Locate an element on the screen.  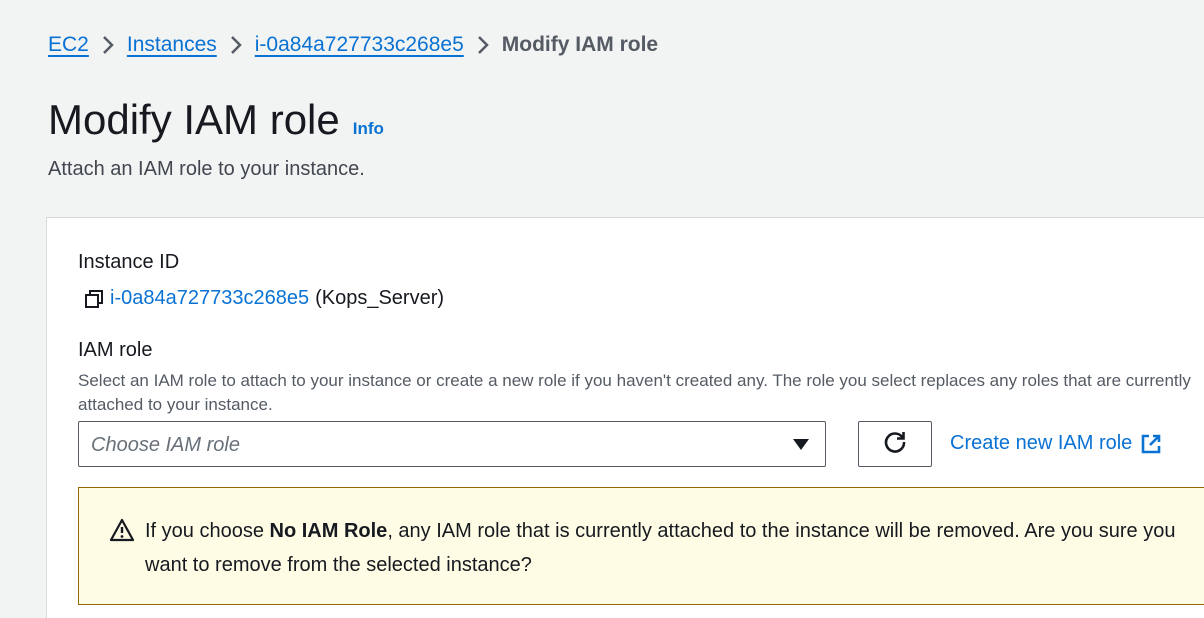
external-link-icon is located at coordinates (1151, 444).